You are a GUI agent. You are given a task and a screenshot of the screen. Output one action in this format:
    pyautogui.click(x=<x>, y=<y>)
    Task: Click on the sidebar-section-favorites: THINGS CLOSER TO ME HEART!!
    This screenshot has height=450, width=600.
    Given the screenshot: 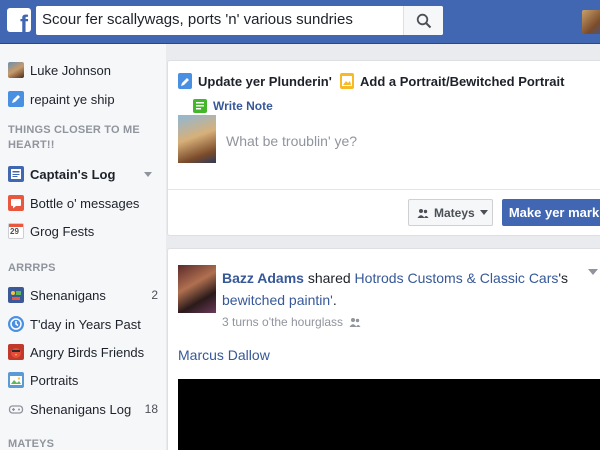 What is the action you would take?
    pyautogui.click(x=74, y=137)
    